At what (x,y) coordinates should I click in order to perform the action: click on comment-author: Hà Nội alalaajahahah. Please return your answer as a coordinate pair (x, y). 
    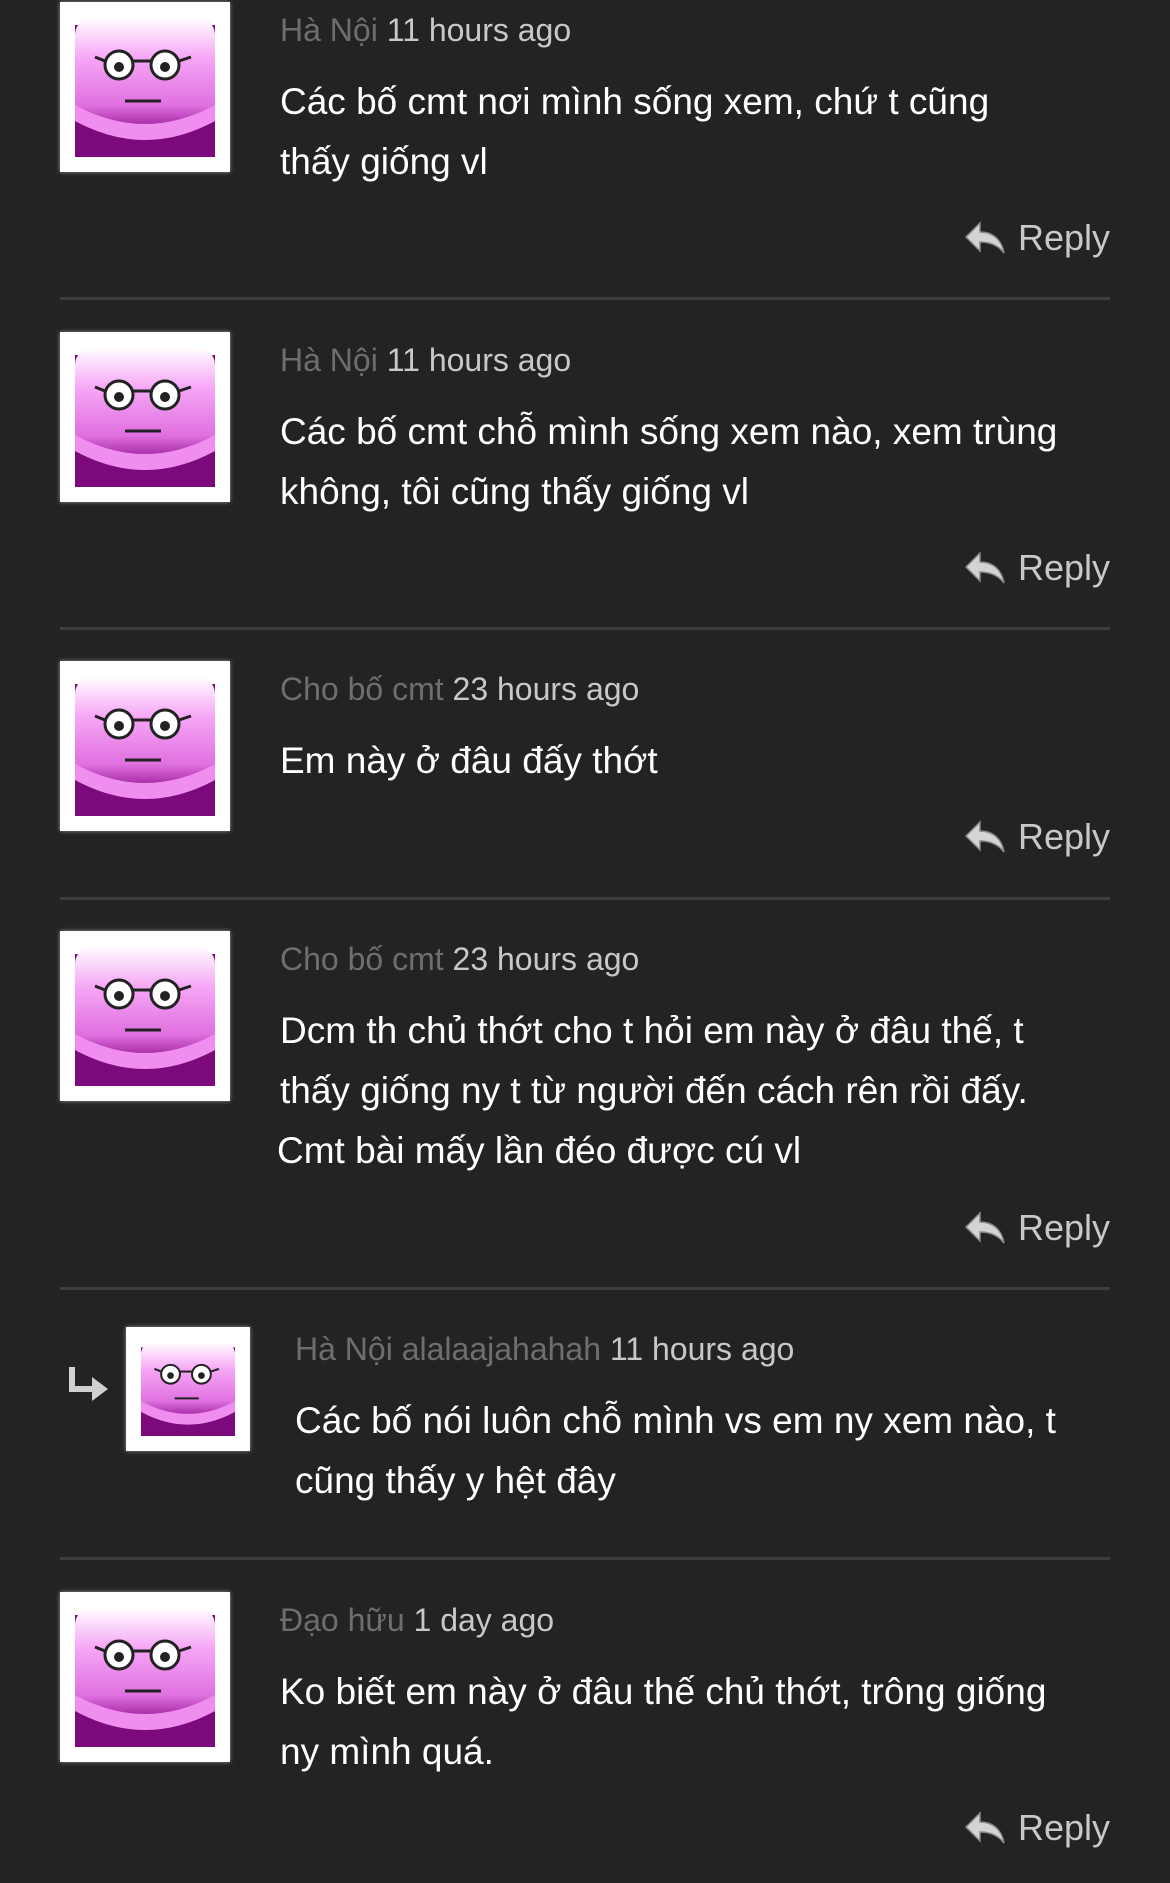
    Looking at the image, I should click on (448, 1349).